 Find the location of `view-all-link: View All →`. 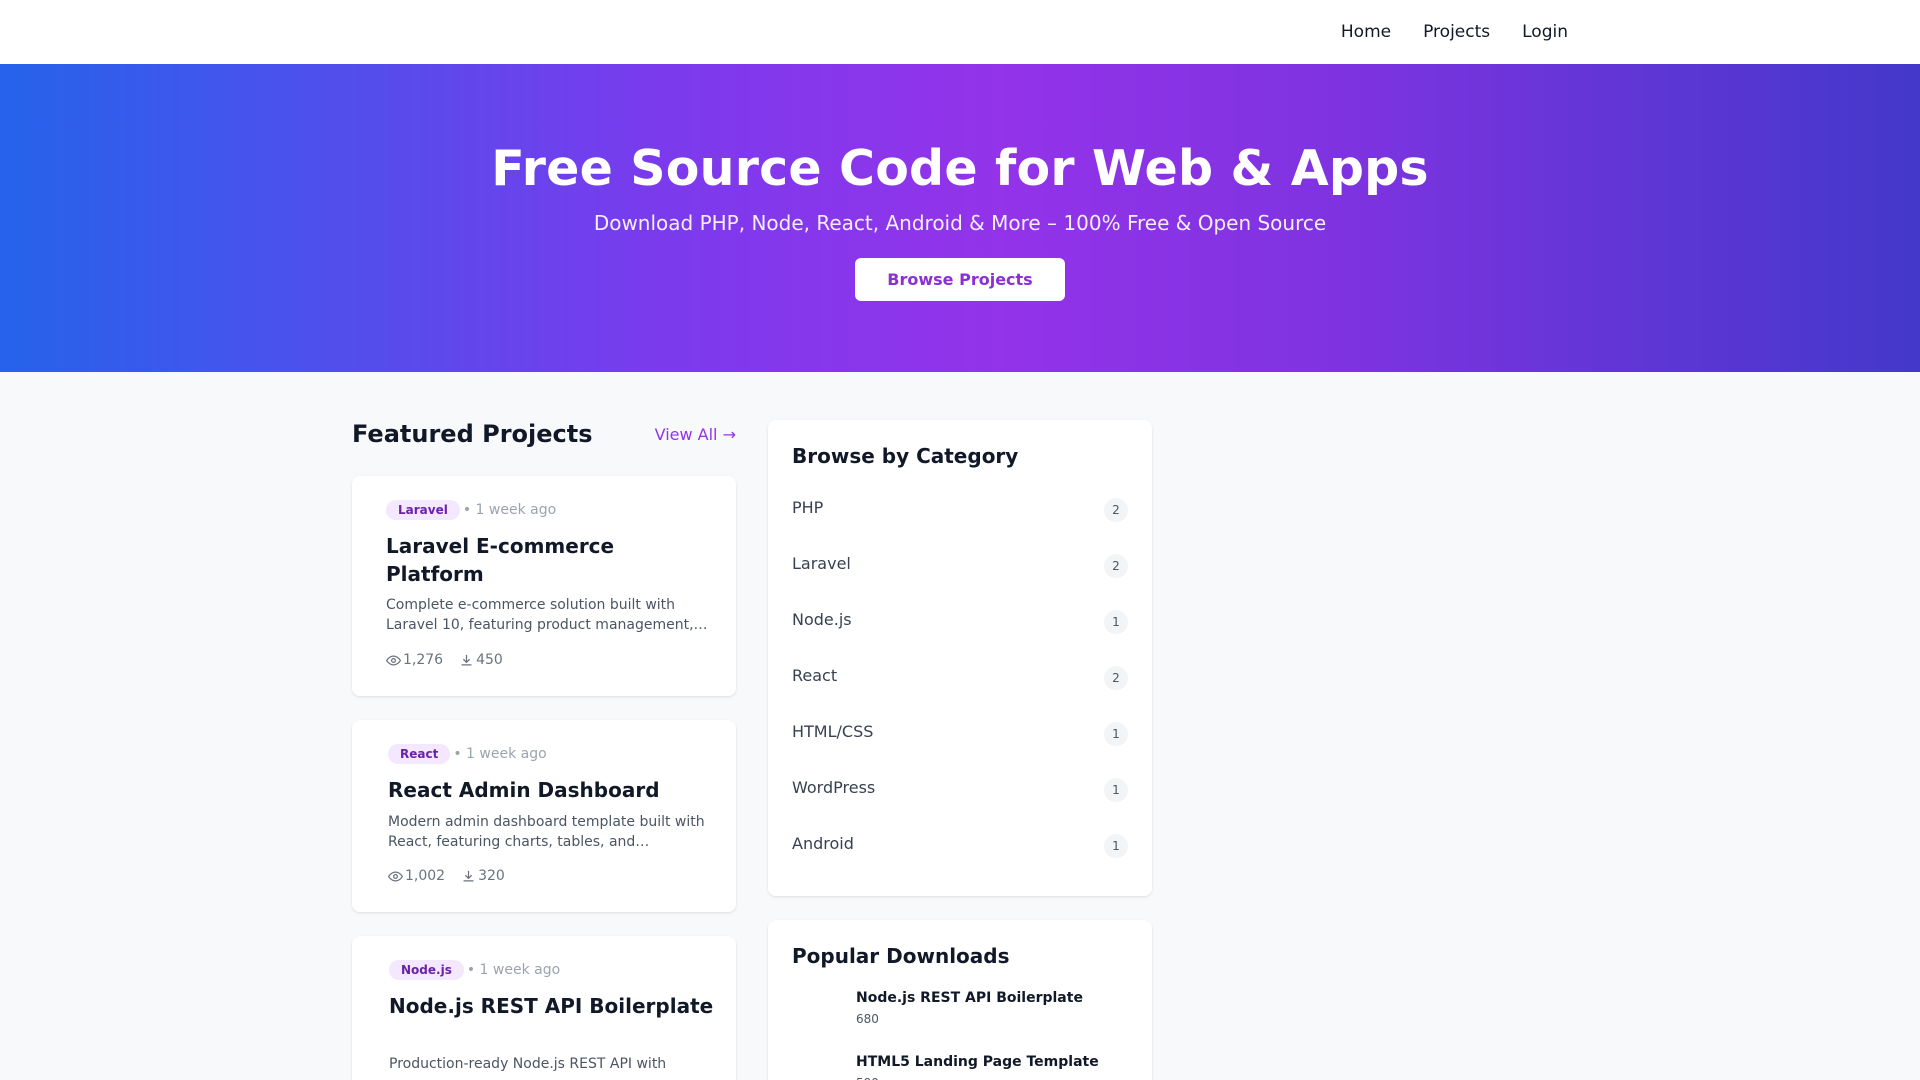

view-all-link: View All → is located at coordinates (695, 434).